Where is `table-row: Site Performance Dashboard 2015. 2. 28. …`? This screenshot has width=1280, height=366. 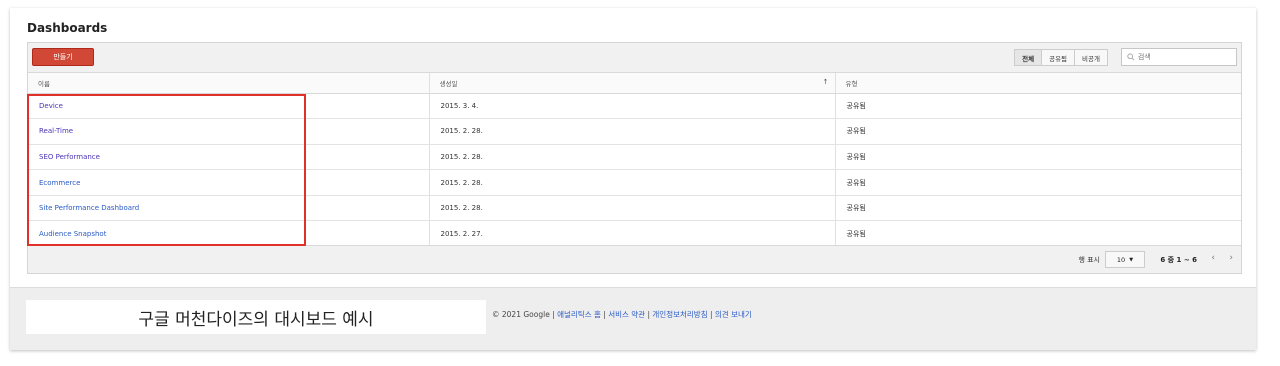
table-row: Site Performance Dashboard 2015. 2. 28. … is located at coordinates (634, 208).